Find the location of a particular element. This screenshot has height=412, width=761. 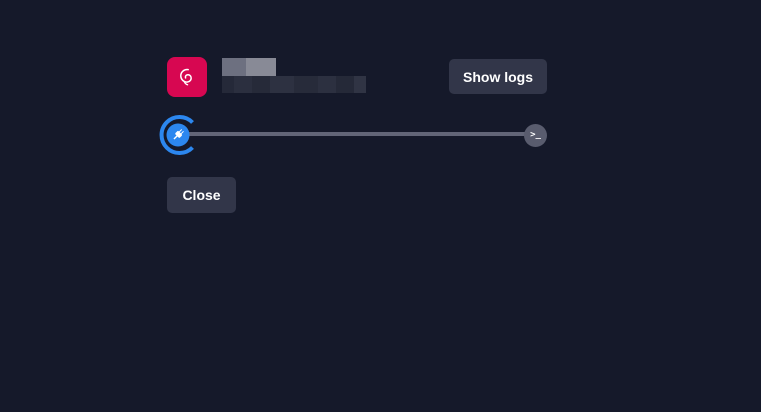

debian-logo-icon is located at coordinates (187, 77).